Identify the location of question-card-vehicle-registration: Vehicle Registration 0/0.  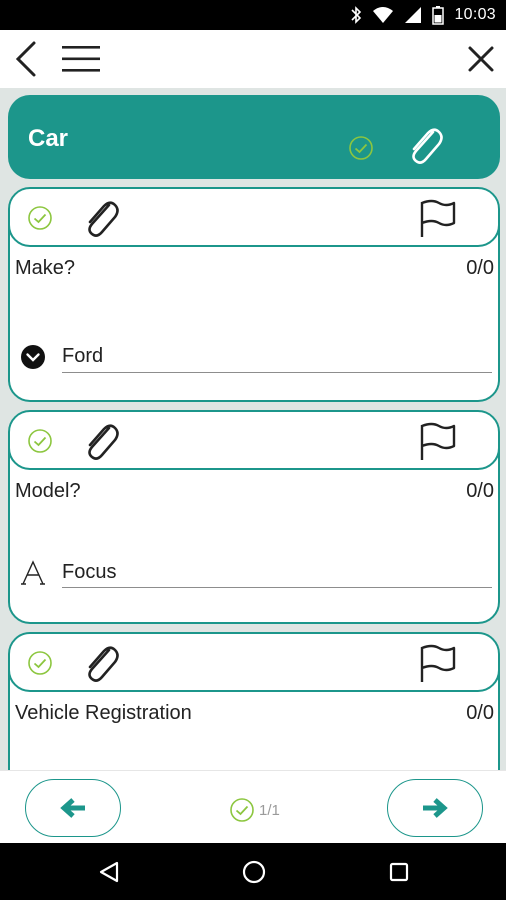
(254, 701).